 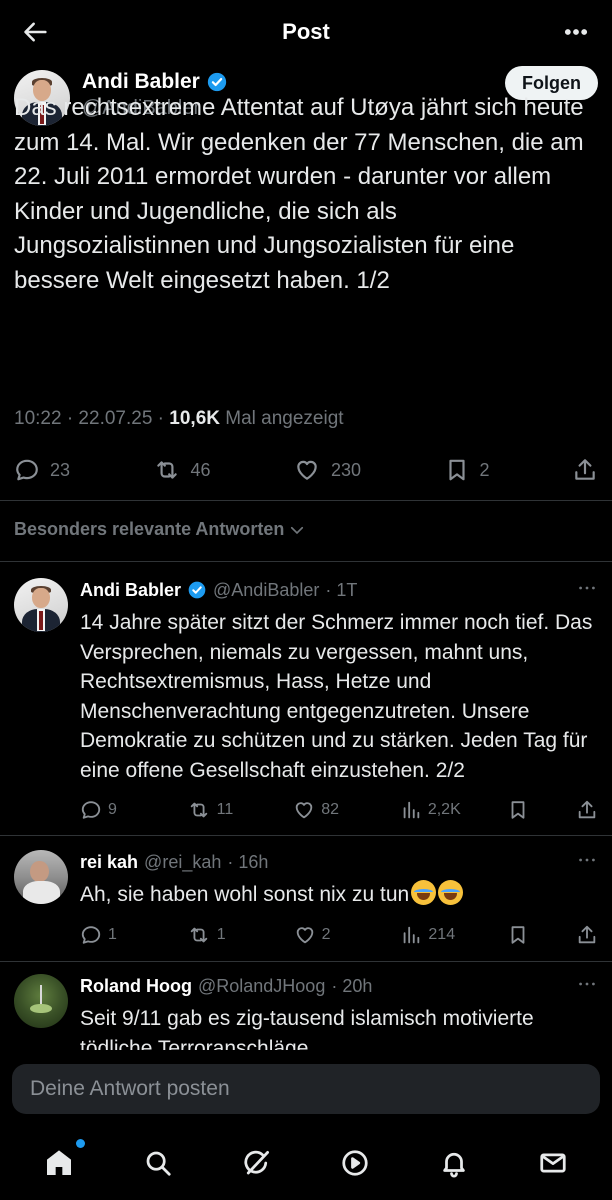 What do you see at coordinates (158, 1163) in the screenshot?
I see `search-icon` at bounding box center [158, 1163].